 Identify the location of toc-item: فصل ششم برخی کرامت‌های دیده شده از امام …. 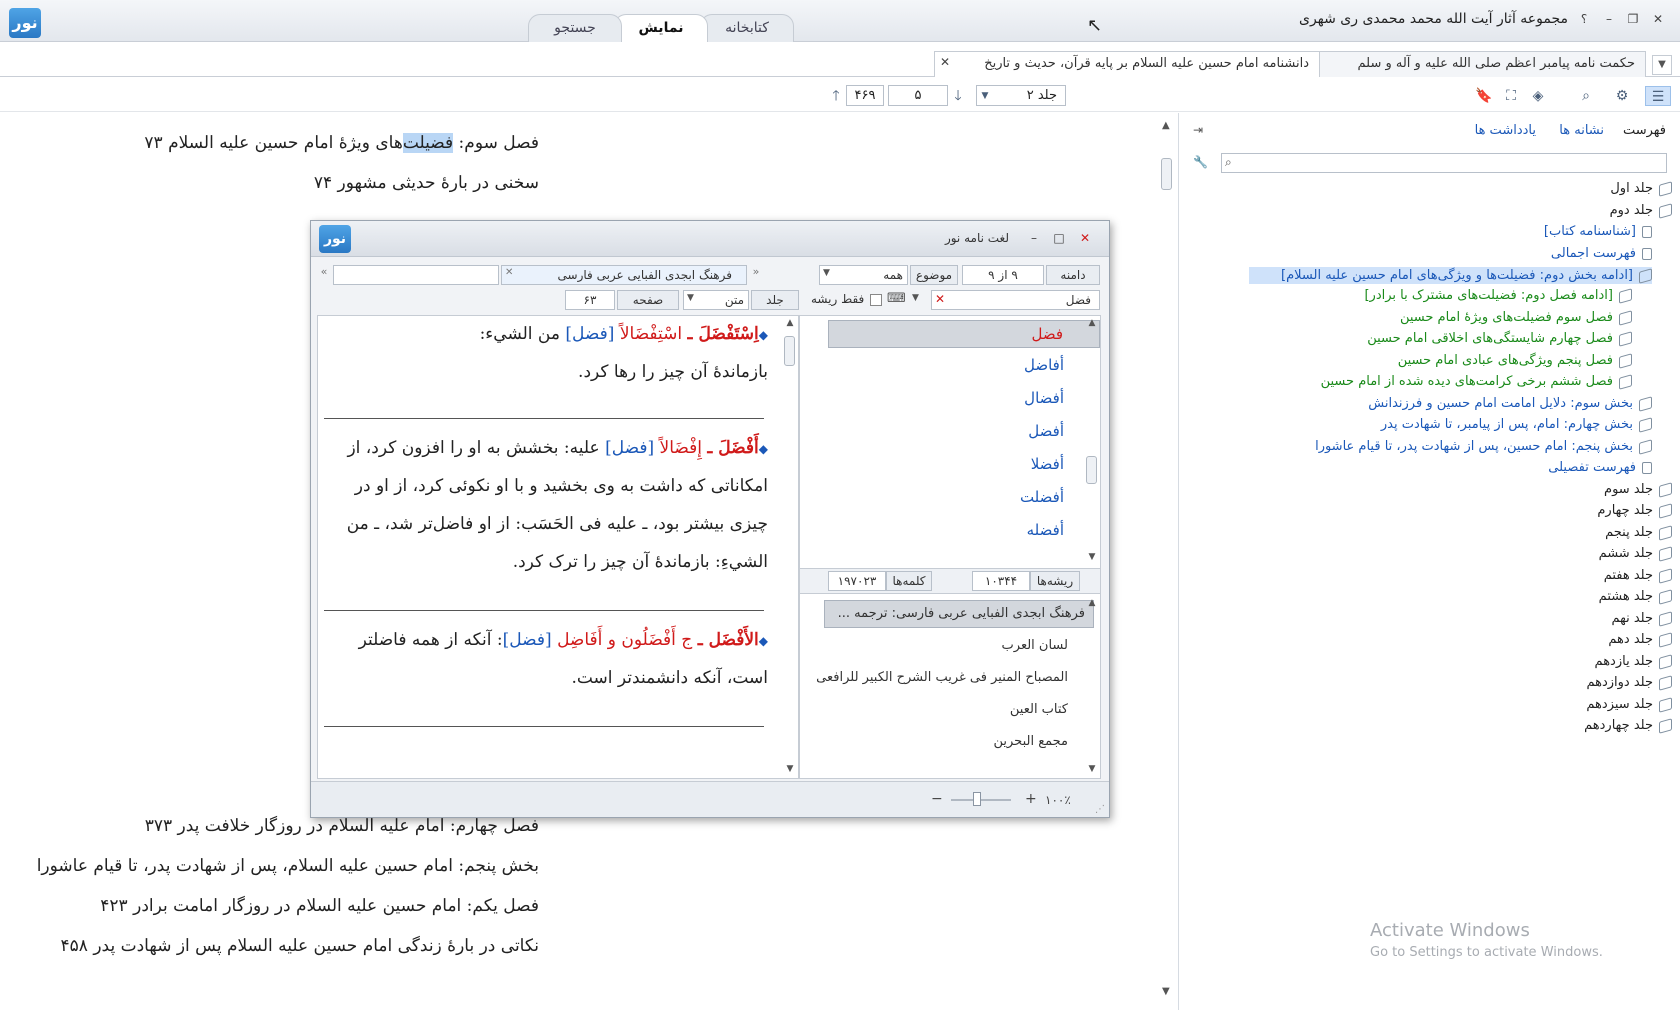
(1476, 381).